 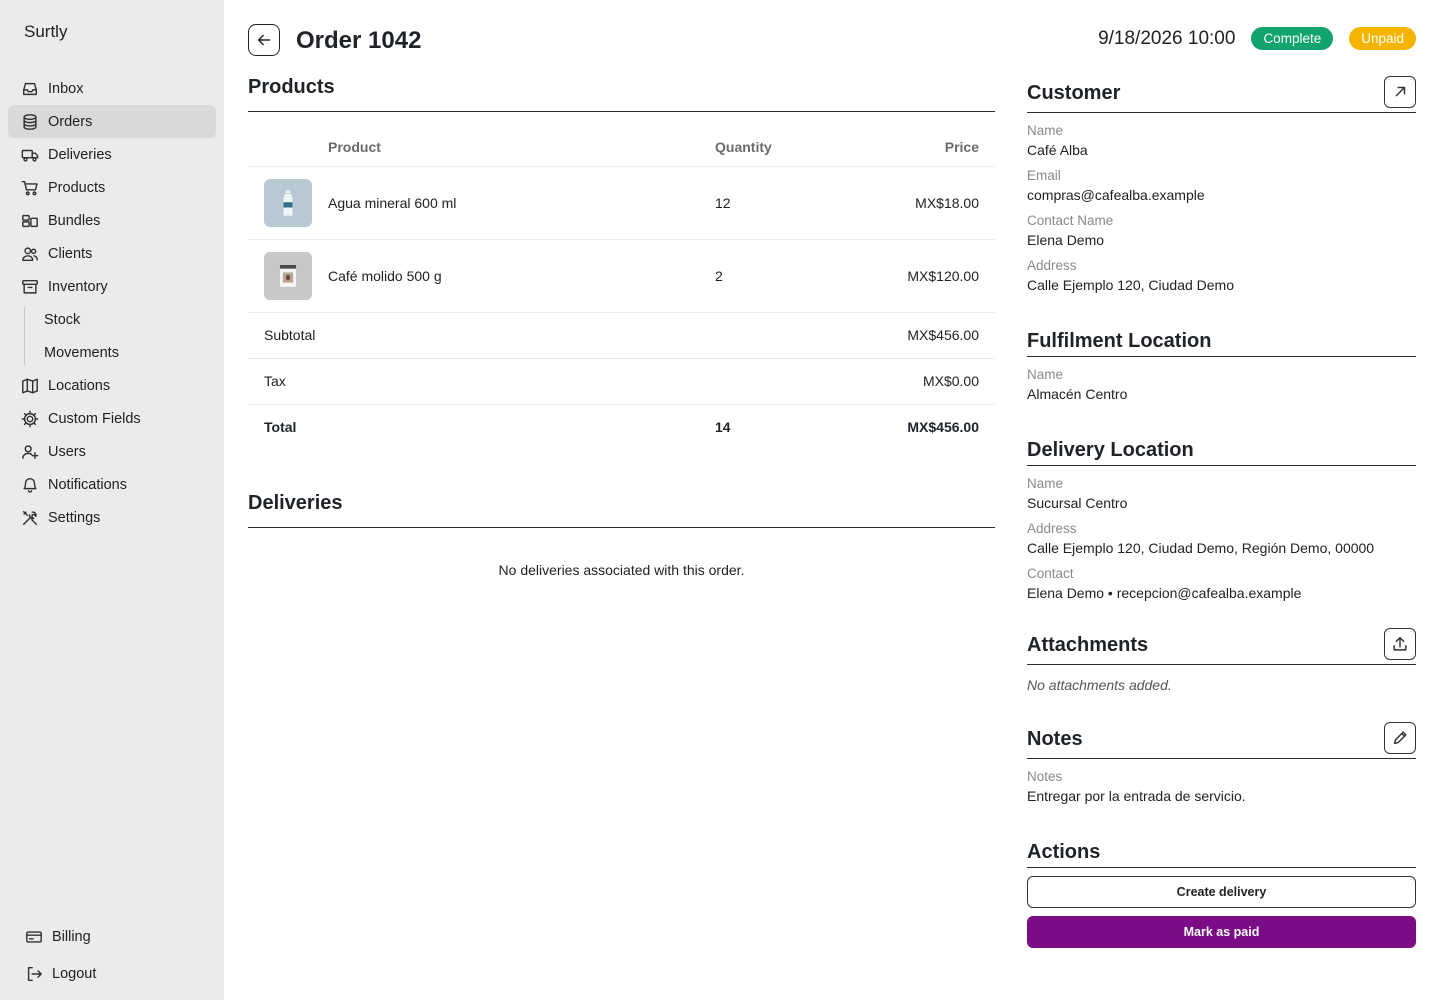 I want to click on delivery-location-contact: Elena Demo • recepcion@cafealba.example, so click(x=1164, y=593).